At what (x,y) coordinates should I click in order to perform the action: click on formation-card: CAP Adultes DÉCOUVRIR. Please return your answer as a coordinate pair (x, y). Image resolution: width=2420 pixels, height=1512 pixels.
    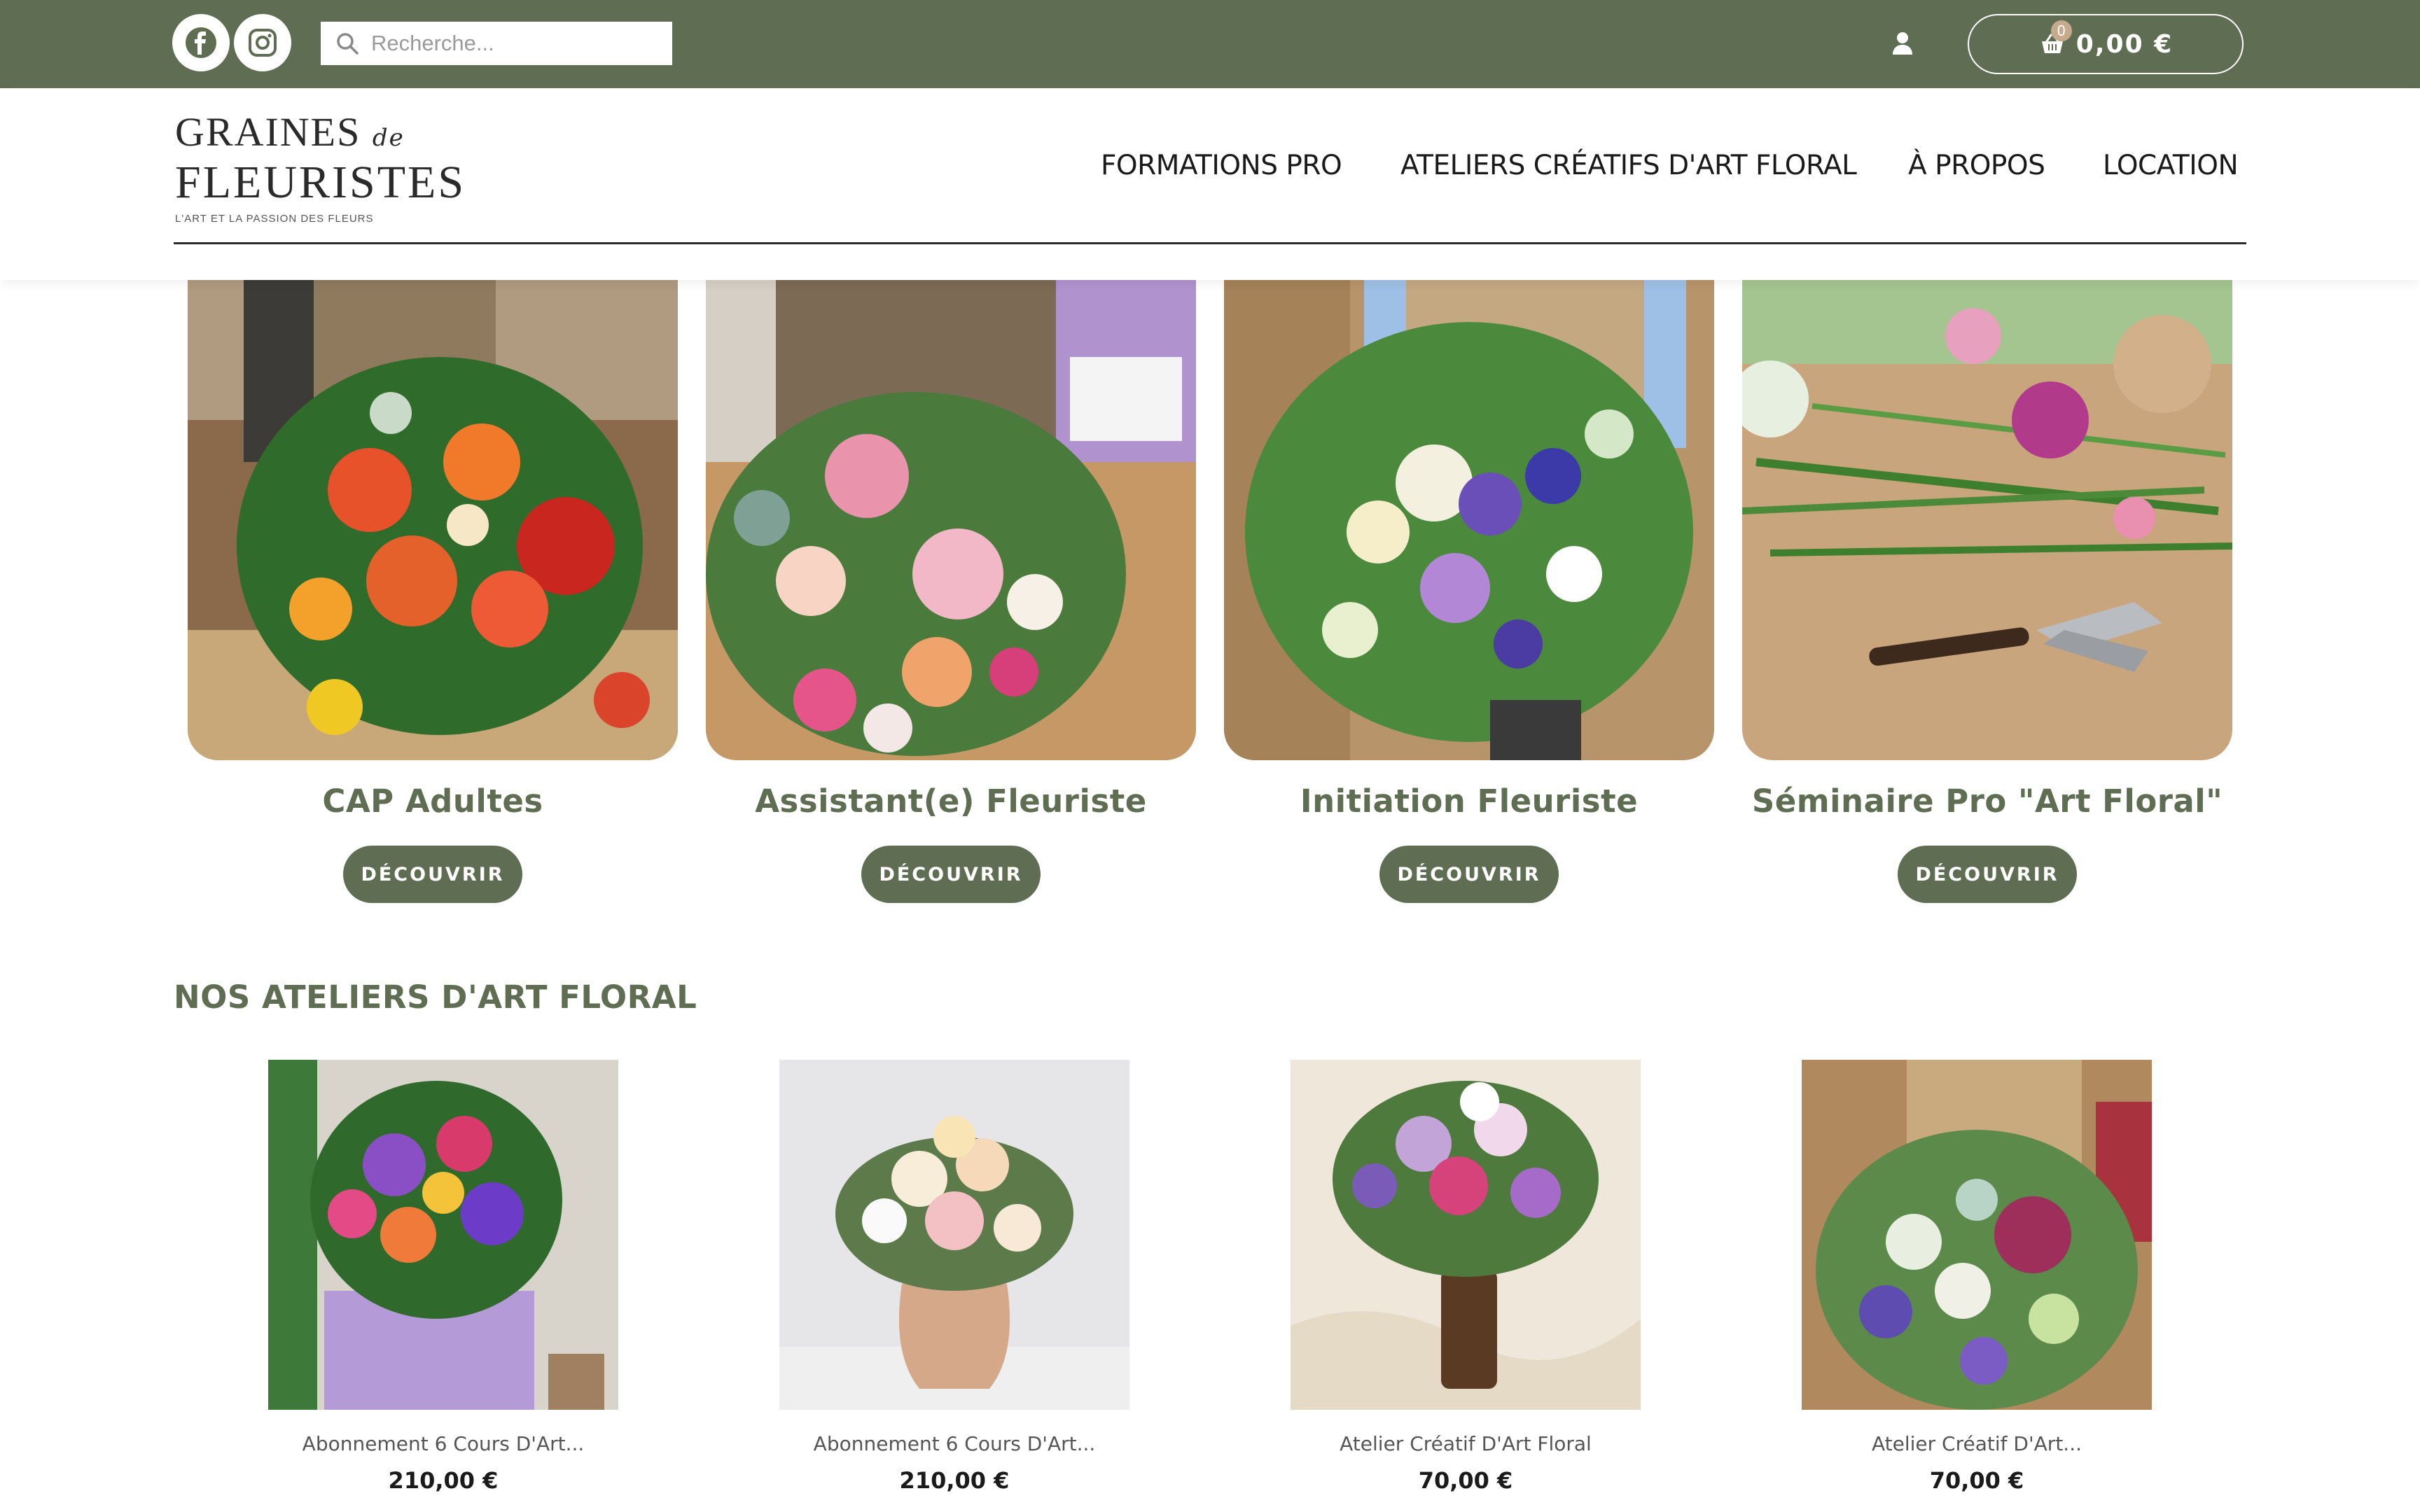
    Looking at the image, I should click on (433, 591).